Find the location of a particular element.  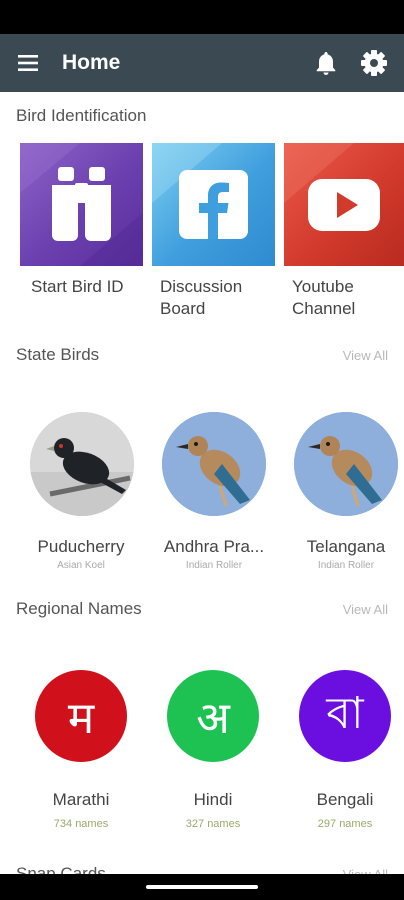

state-name: Puducherry is located at coordinates (81, 546).